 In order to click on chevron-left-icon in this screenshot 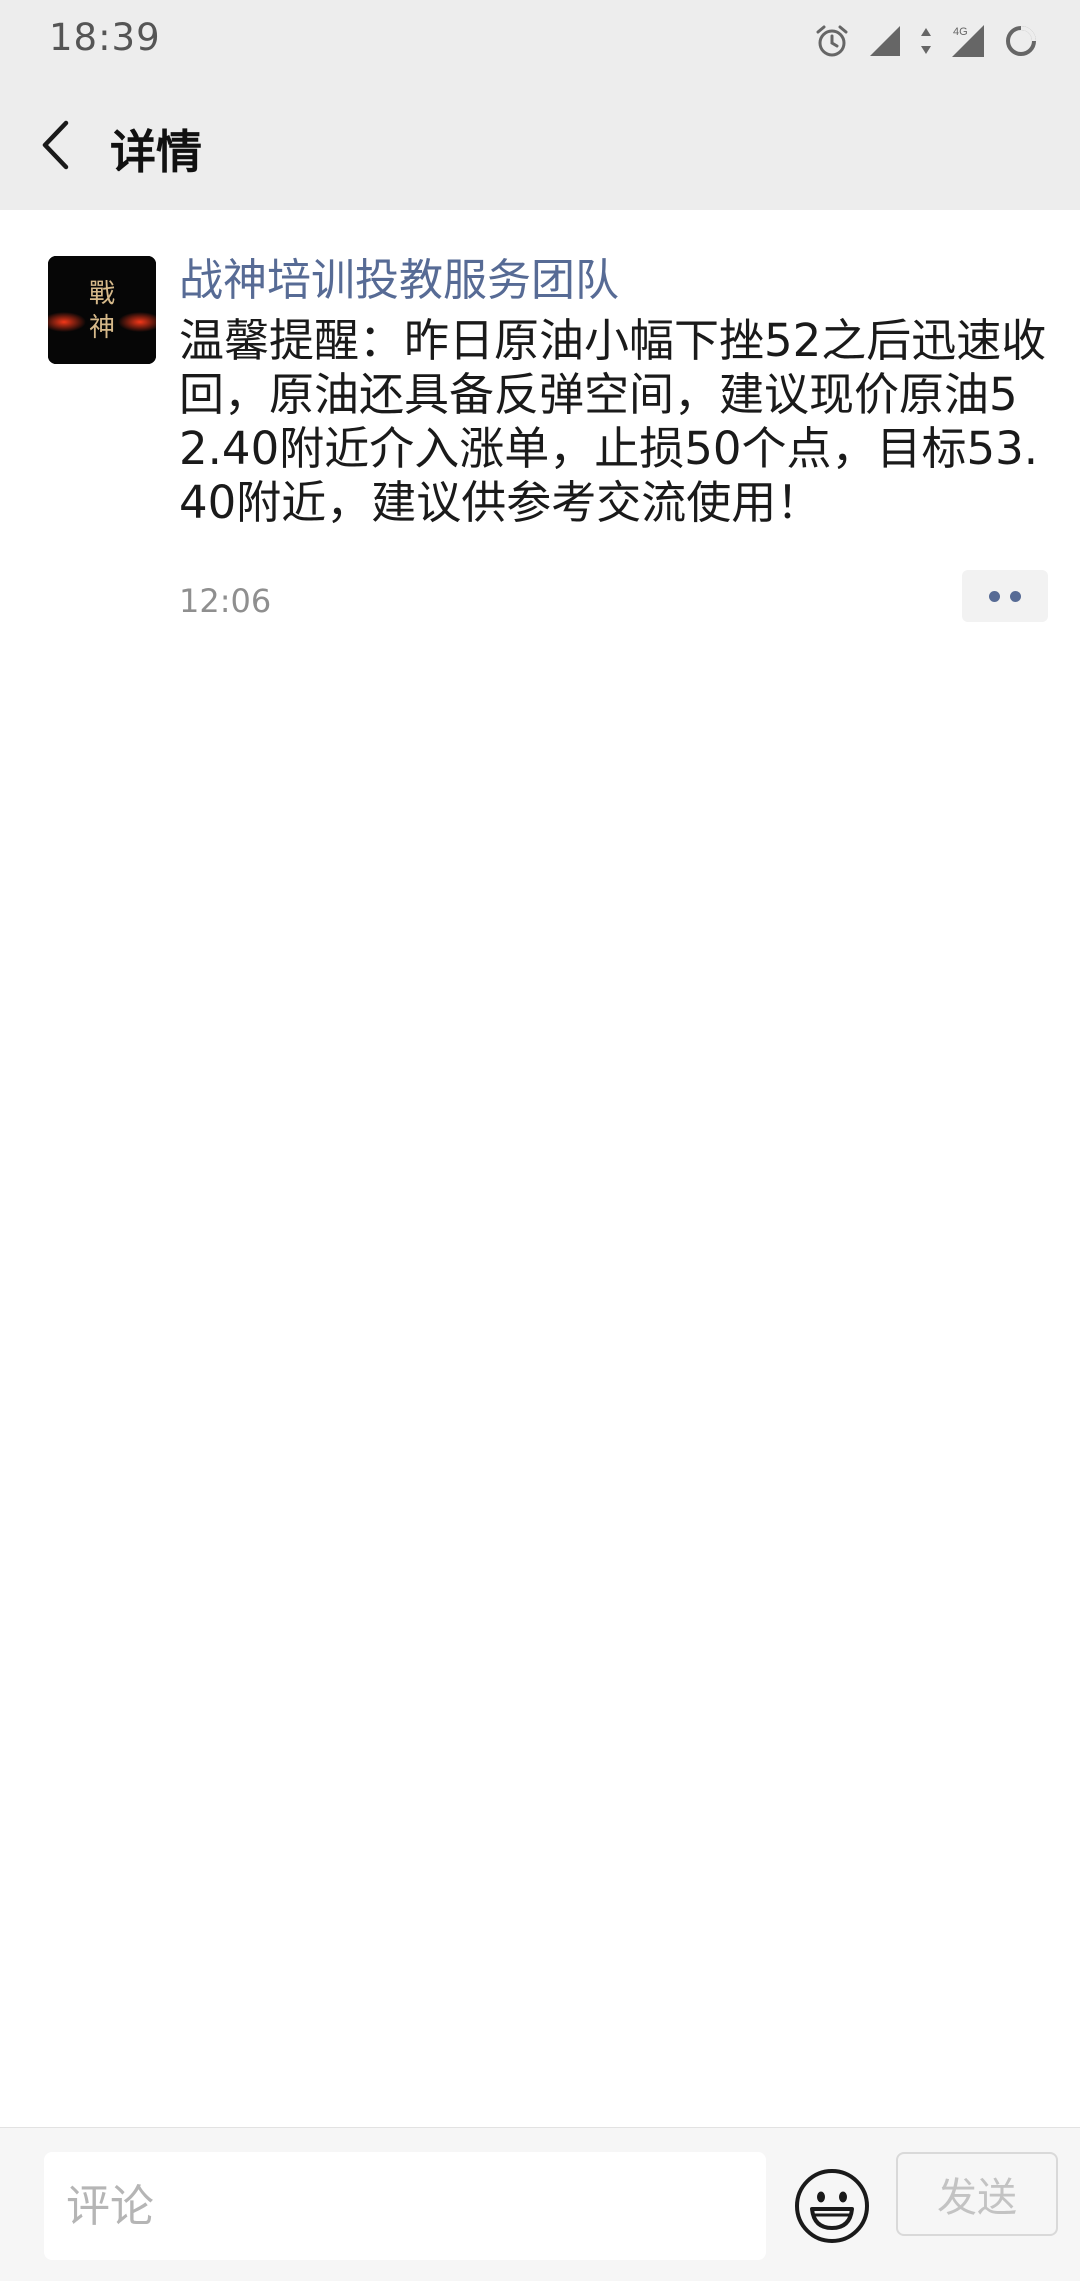, I will do `click(55, 145)`.